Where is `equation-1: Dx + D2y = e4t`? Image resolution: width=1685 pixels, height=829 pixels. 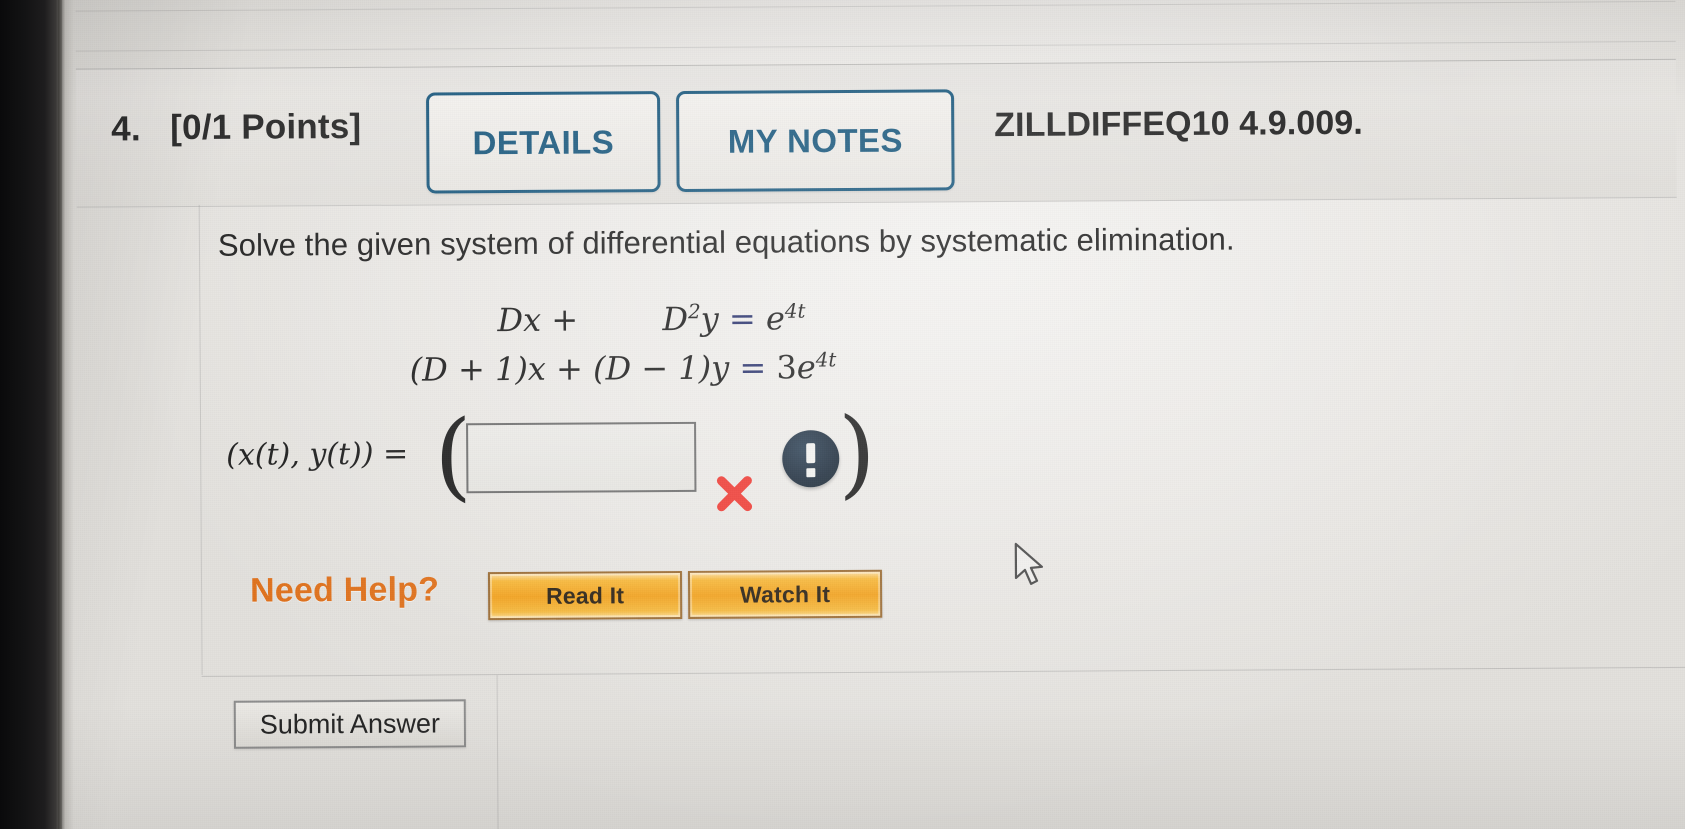 equation-1: Dx + D2y = e4t is located at coordinates (651, 319).